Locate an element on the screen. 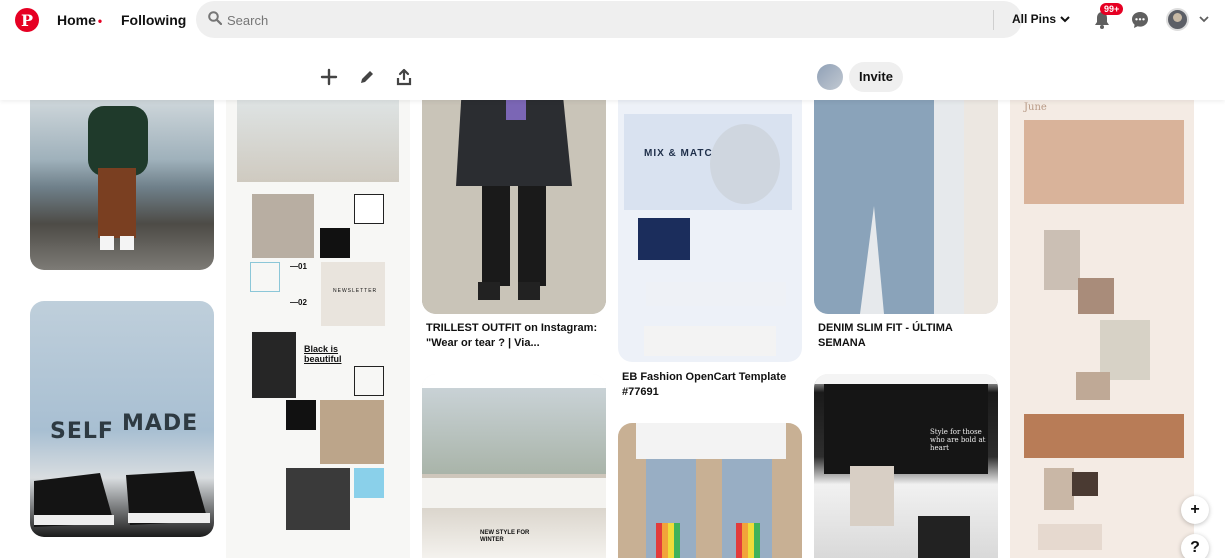 The height and width of the screenshot is (558, 1225). user-avatar is located at coordinates (1177, 19).